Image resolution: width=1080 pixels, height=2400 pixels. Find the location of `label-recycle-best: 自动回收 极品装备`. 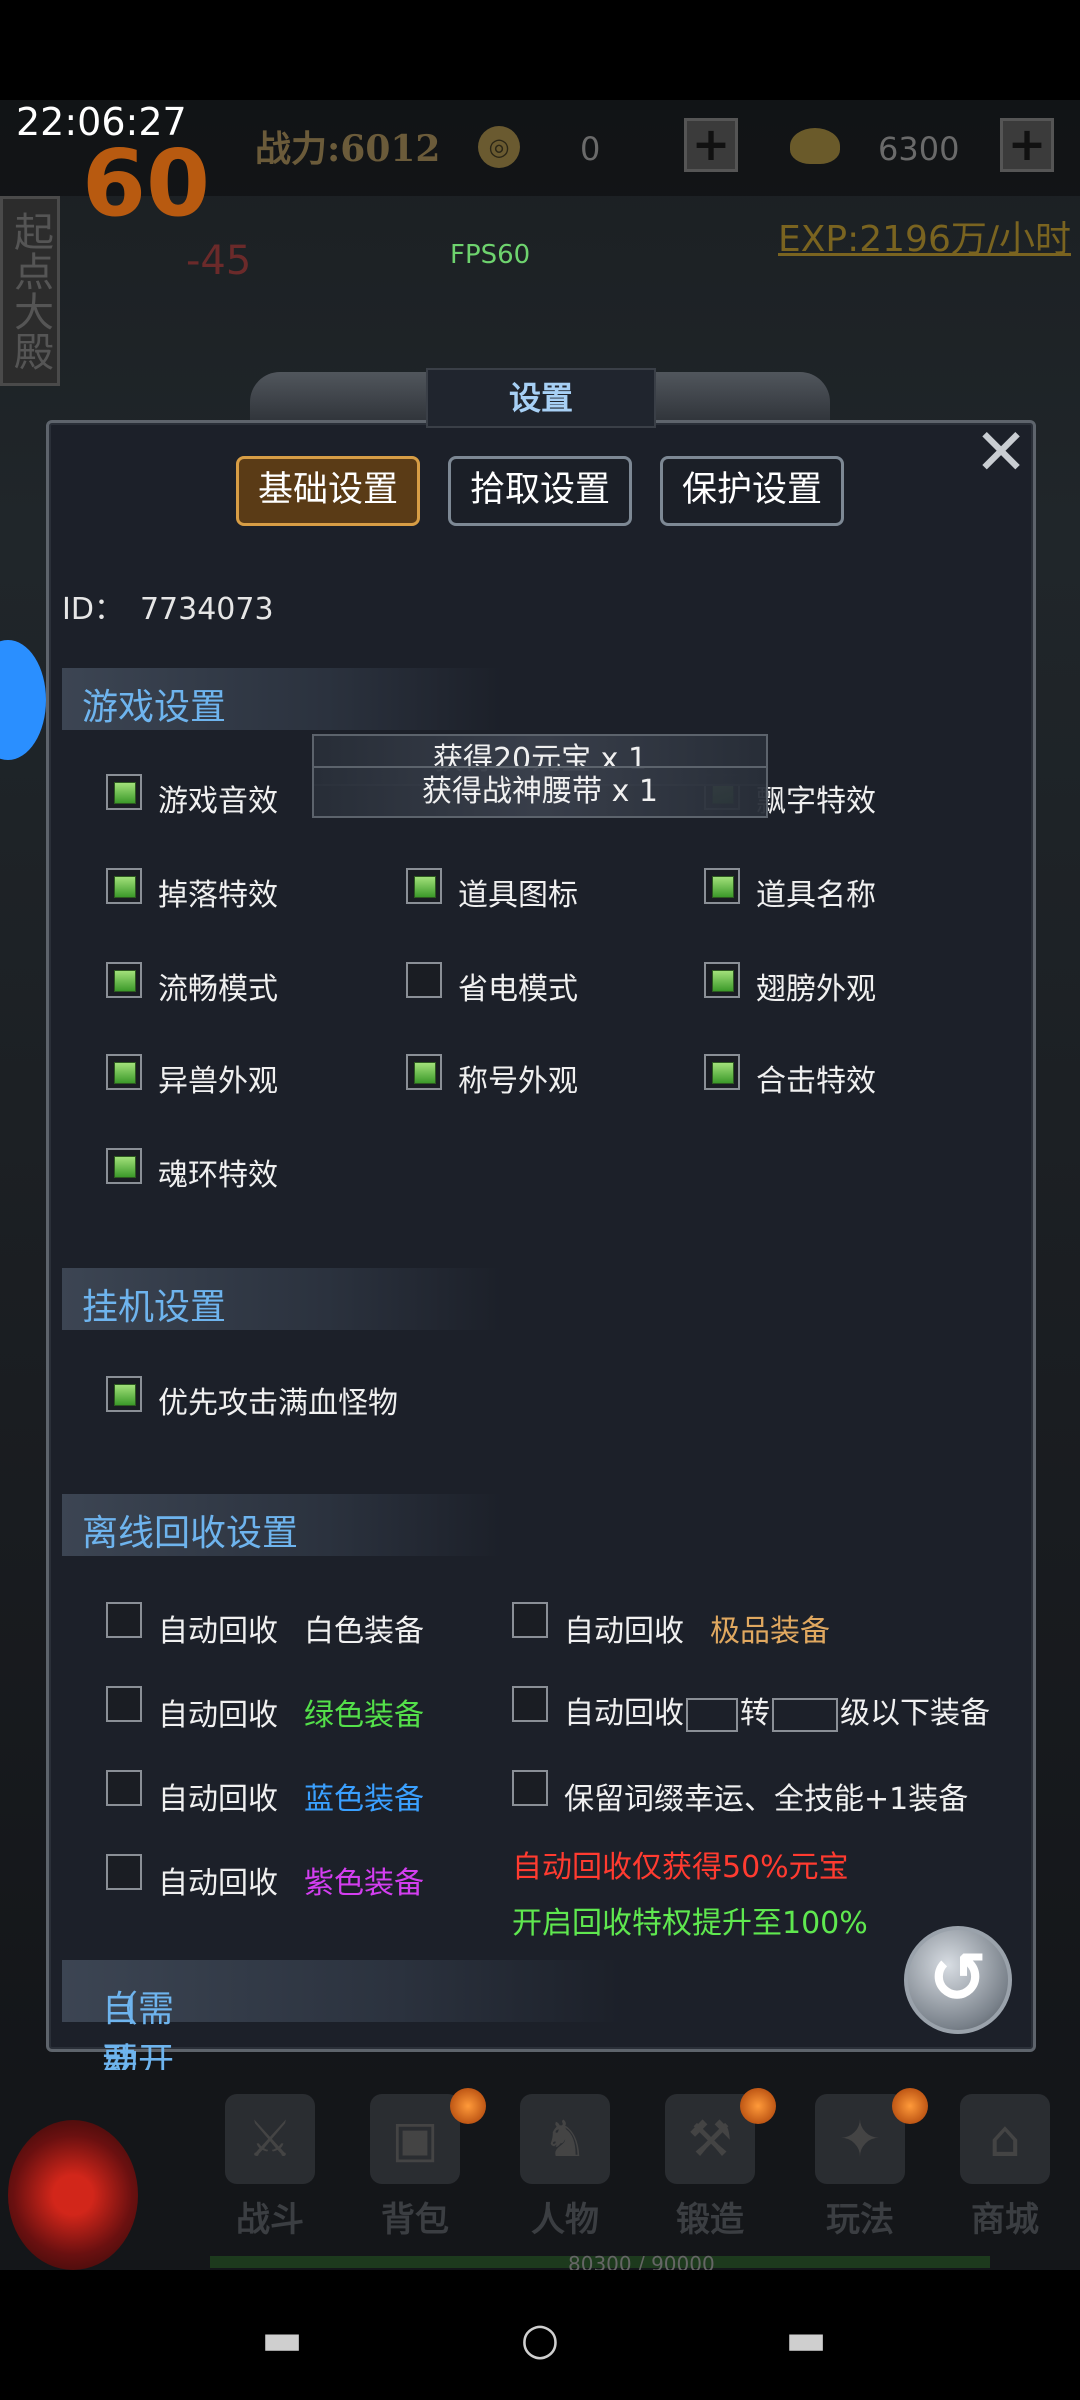

label-recycle-best: 自动回收 极品装备 is located at coordinates (697, 1631).